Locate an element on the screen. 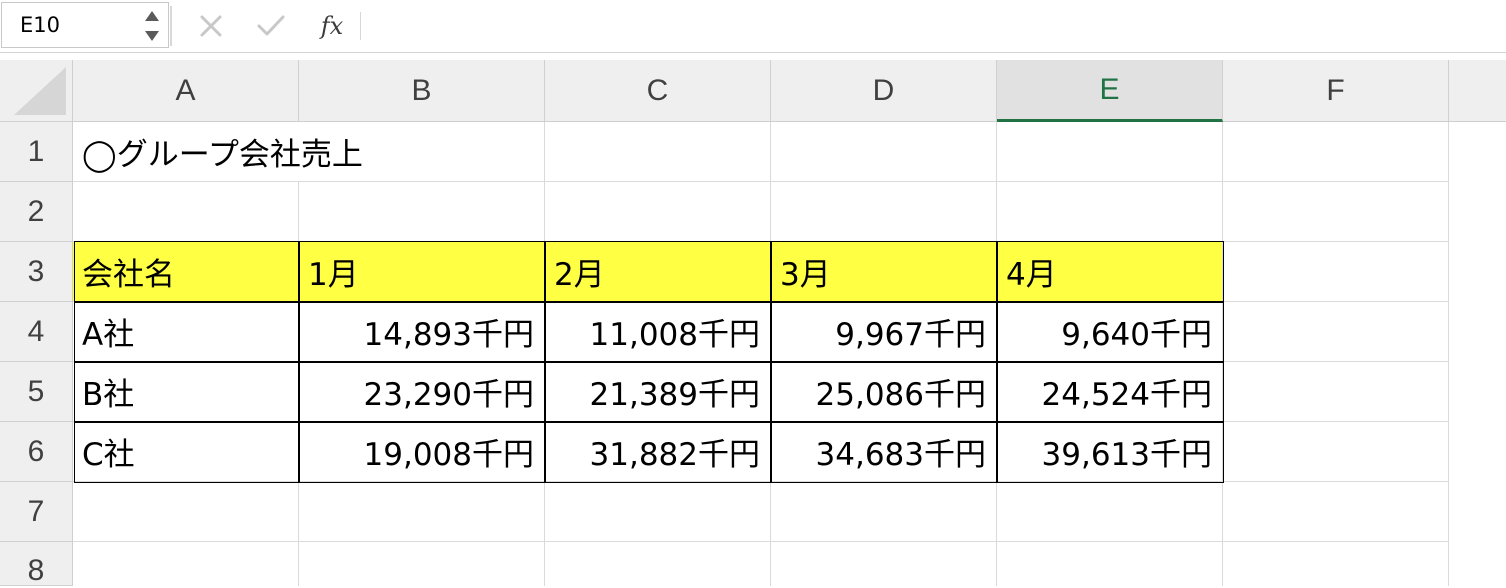 The height and width of the screenshot is (588, 1506). check-icon is located at coordinates (271, 26).